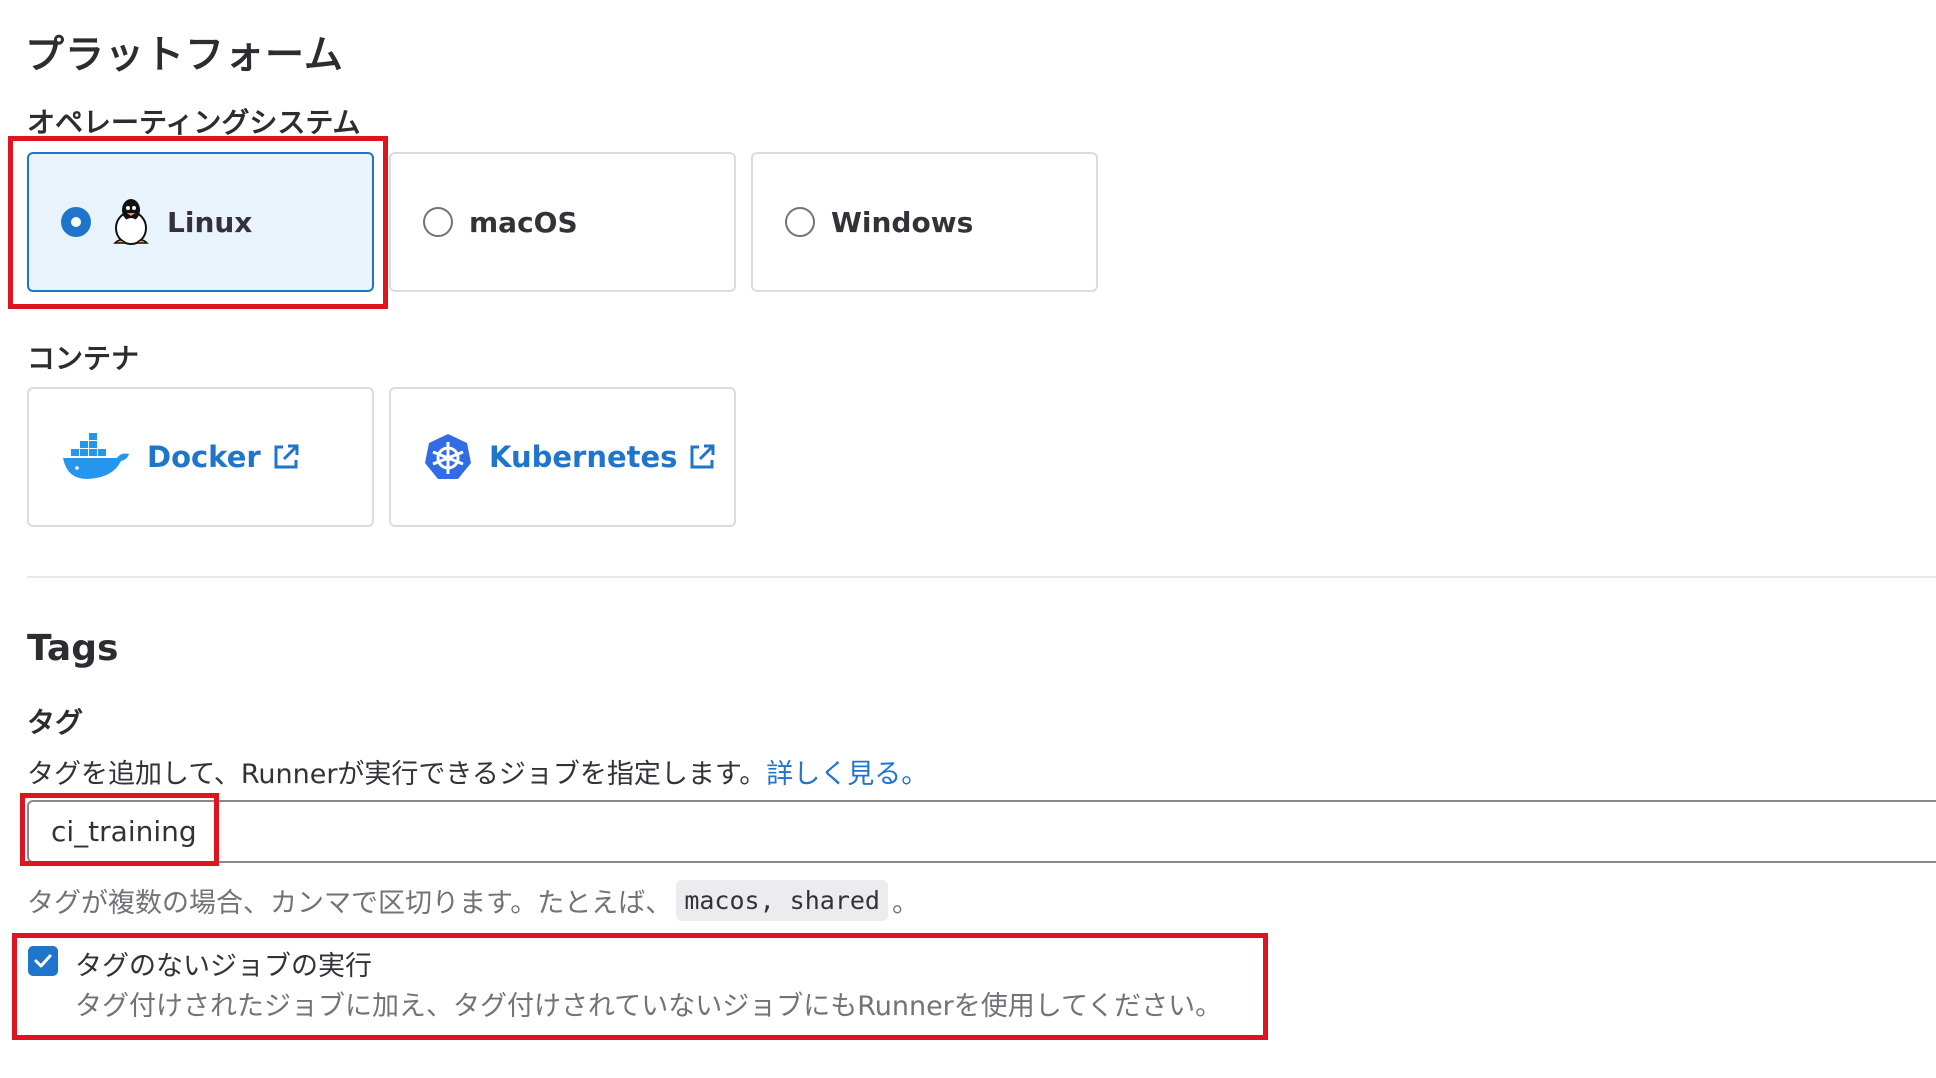 The image size is (1936, 1078). Describe the element at coordinates (204, 457) in the screenshot. I see `docker-link-label: Docker` at that location.